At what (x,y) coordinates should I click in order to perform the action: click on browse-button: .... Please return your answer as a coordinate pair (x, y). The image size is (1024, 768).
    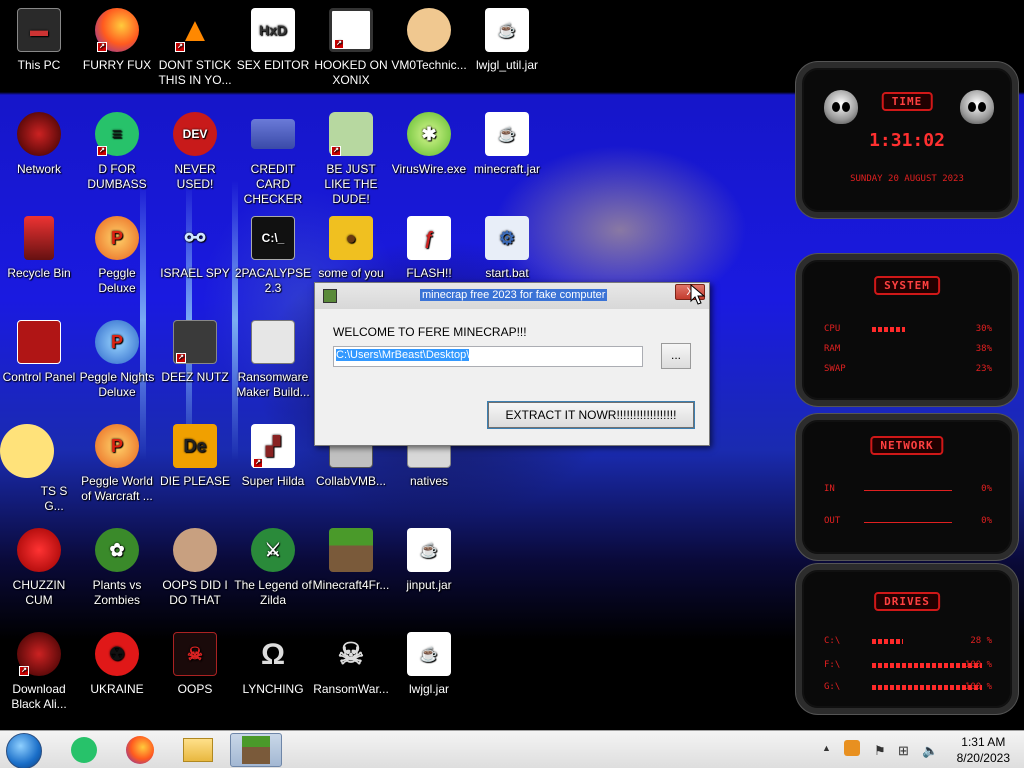
    Looking at the image, I should click on (676, 356).